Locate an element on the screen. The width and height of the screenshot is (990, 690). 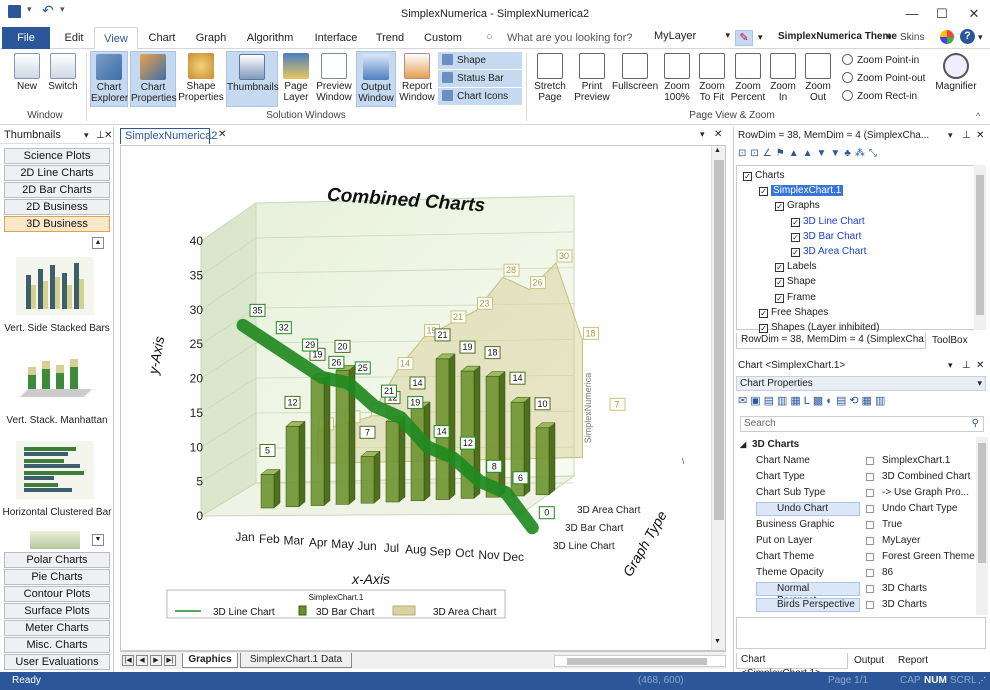
tree-item: ✓ Shape is located at coordinates (795, 281).